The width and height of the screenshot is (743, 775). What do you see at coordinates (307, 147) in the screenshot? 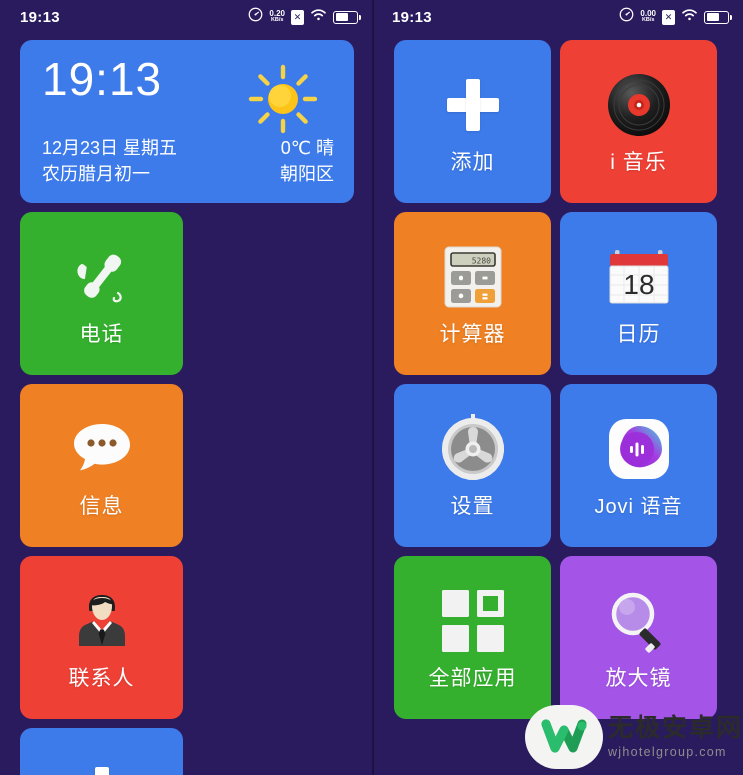
I see `widget-temperature: 0℃ 晴` at bounding box center [307, 147].